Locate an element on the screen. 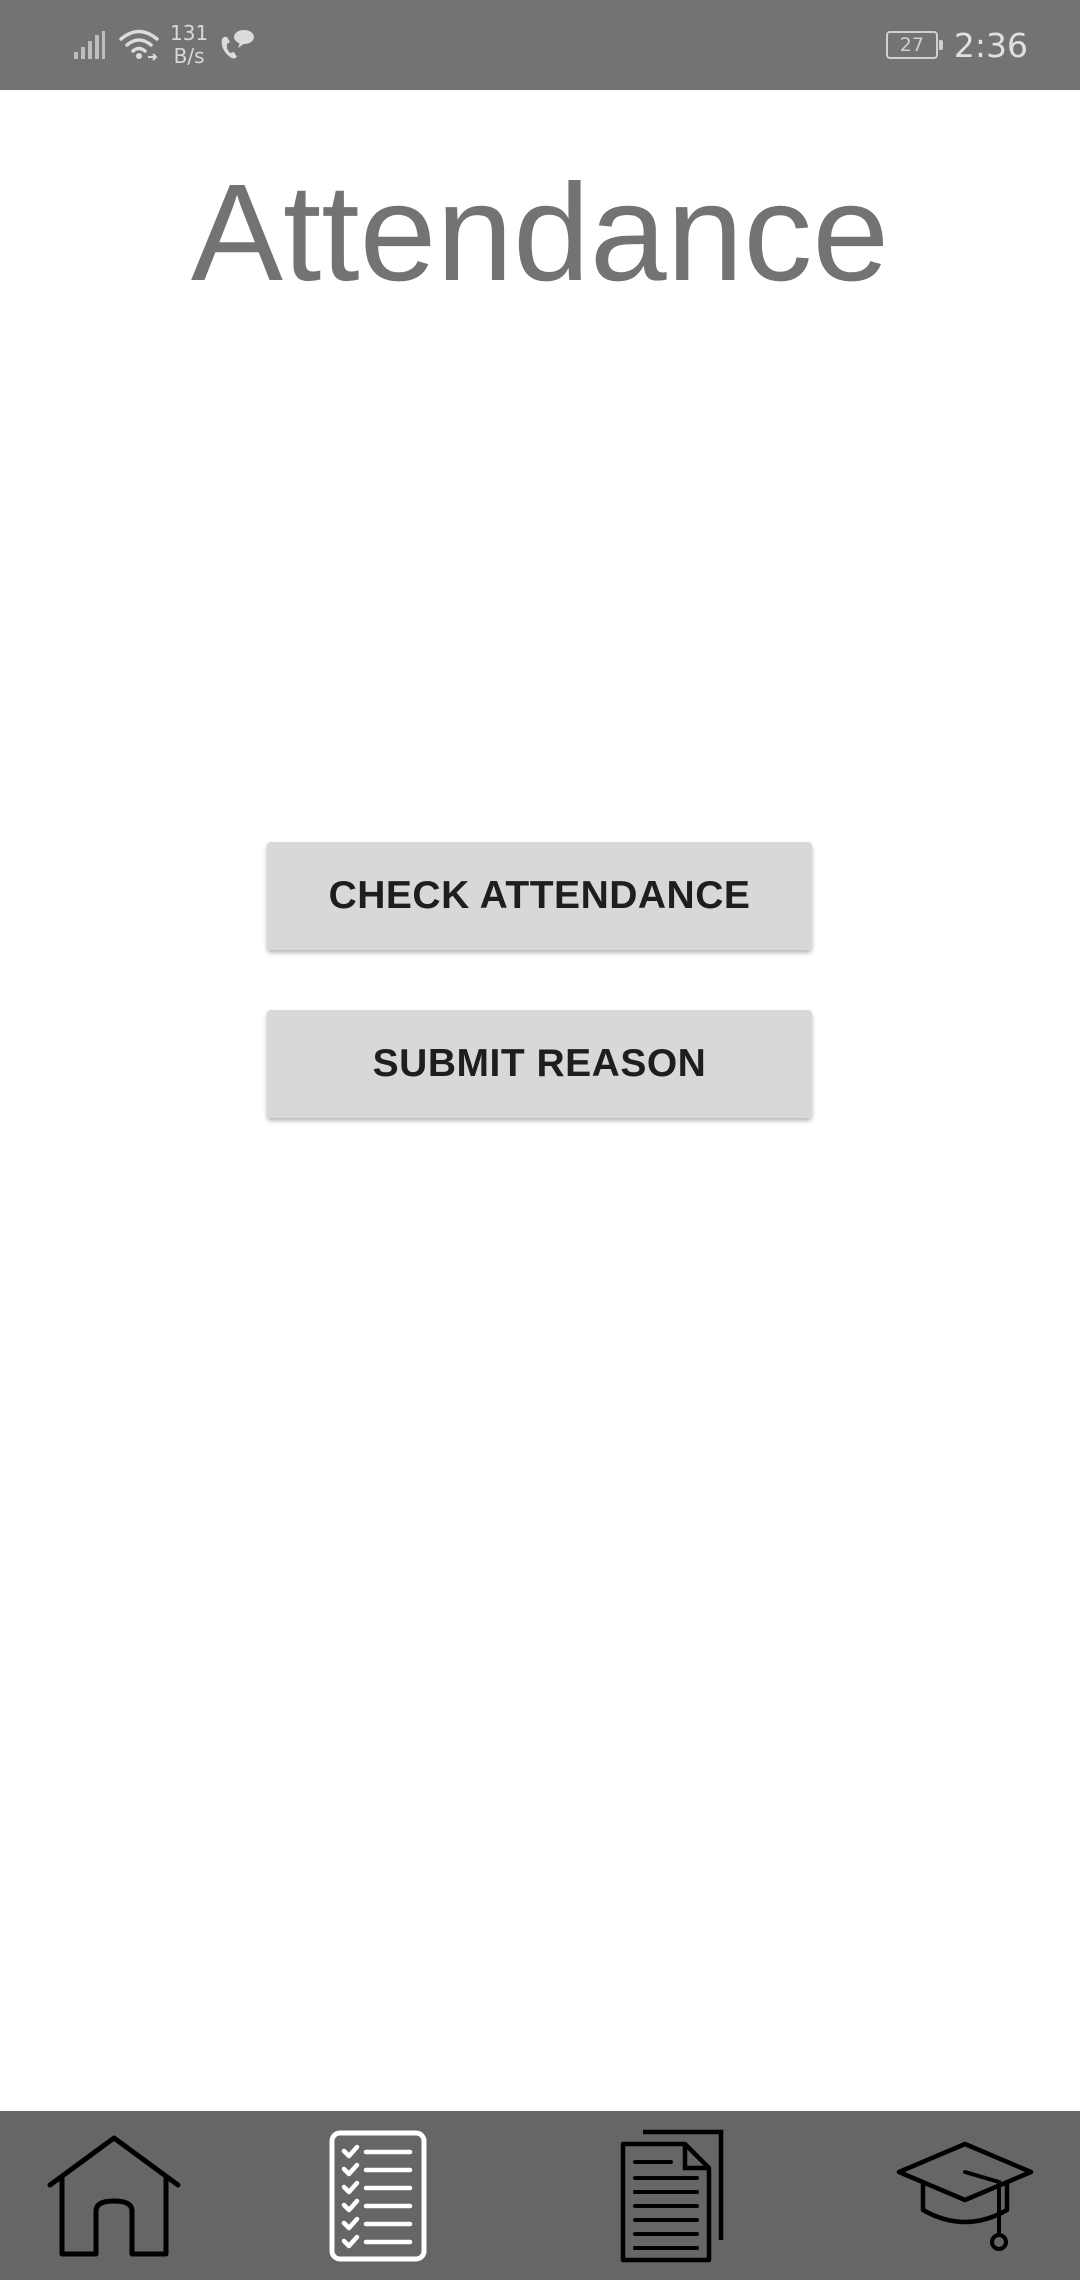 This screenshot has height=2280, width=1080. home-icon is located at coordinates (114, 2196).